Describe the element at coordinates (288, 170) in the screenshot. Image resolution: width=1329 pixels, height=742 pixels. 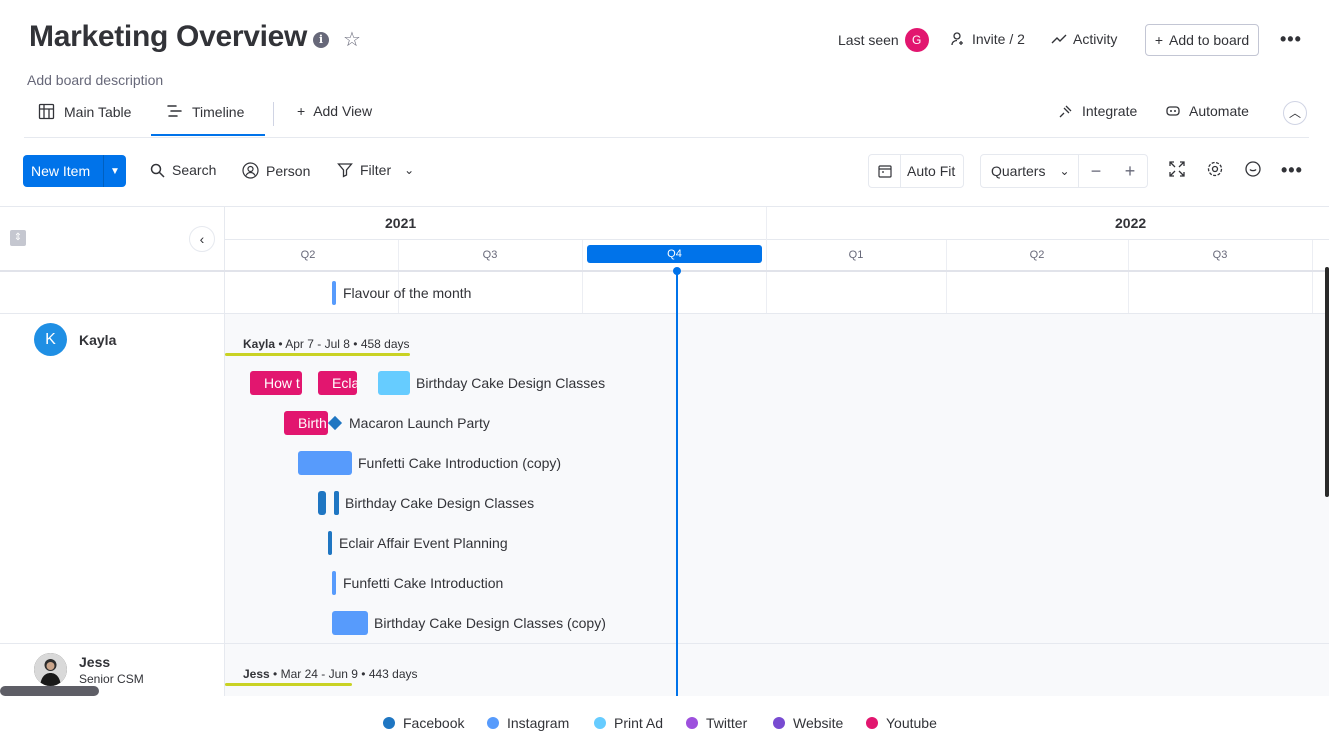
I see `person-label: Person` at that location.